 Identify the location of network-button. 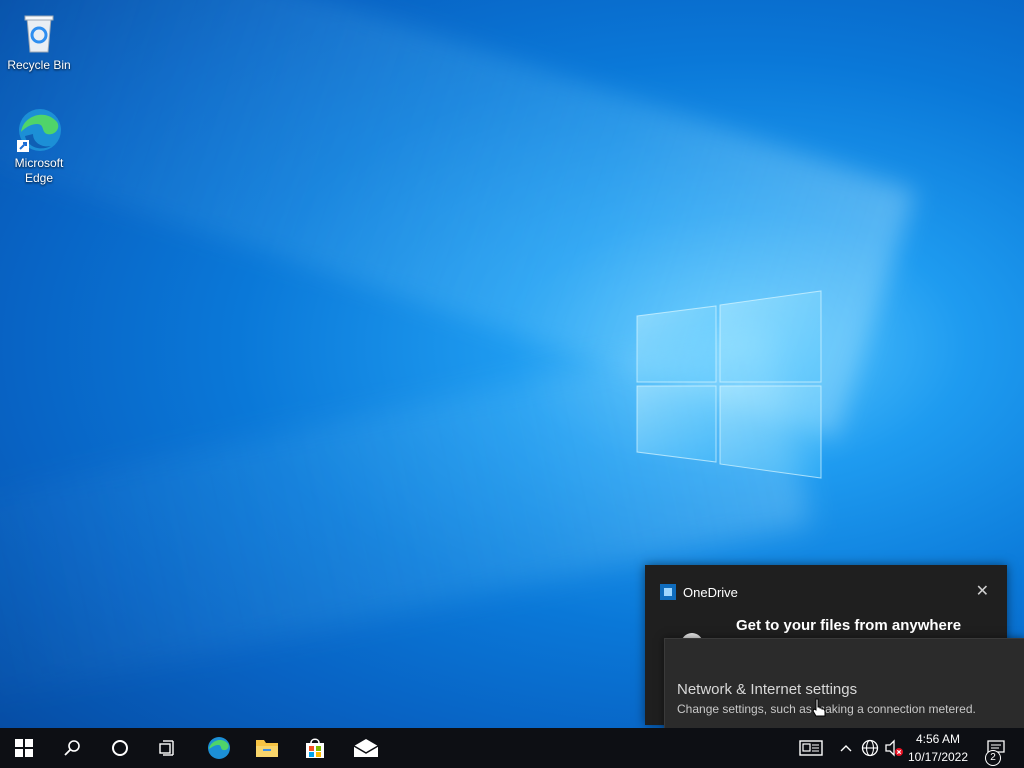
(870, 748).